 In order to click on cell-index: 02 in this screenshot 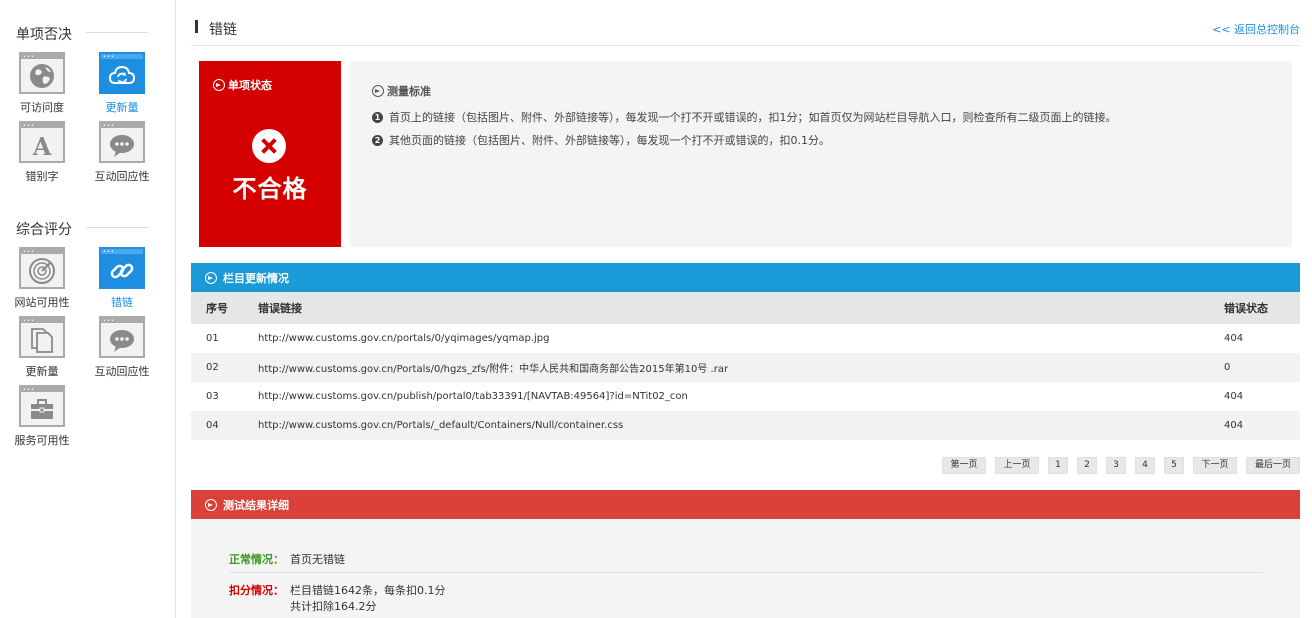, I will do `click(224, 367)`.